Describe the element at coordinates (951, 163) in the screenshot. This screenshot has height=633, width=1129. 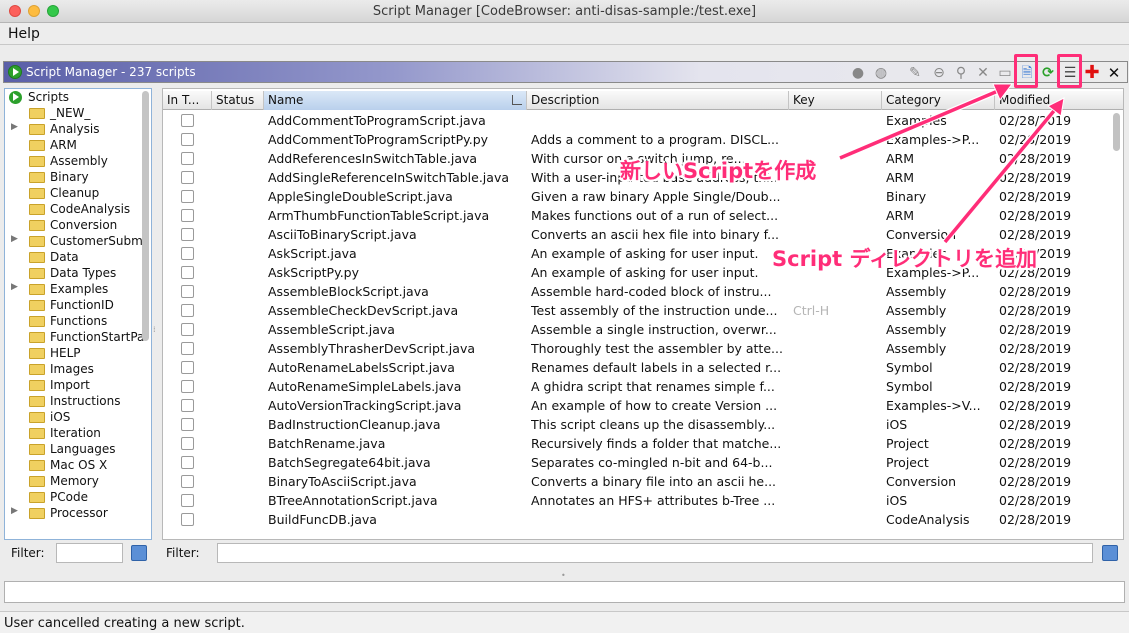
I see `annotation-arrows` at that location.